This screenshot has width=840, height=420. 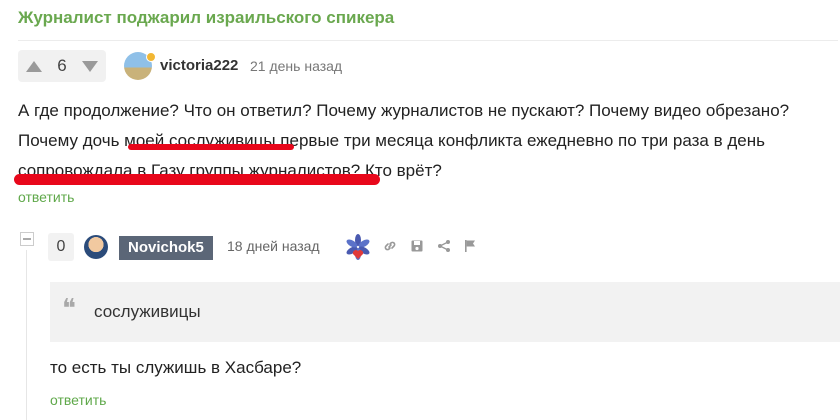 What do you see at coordinates (69, 309) in the screenshot?
I see `quote-icon: ❝` at bounding box center [69, 309].